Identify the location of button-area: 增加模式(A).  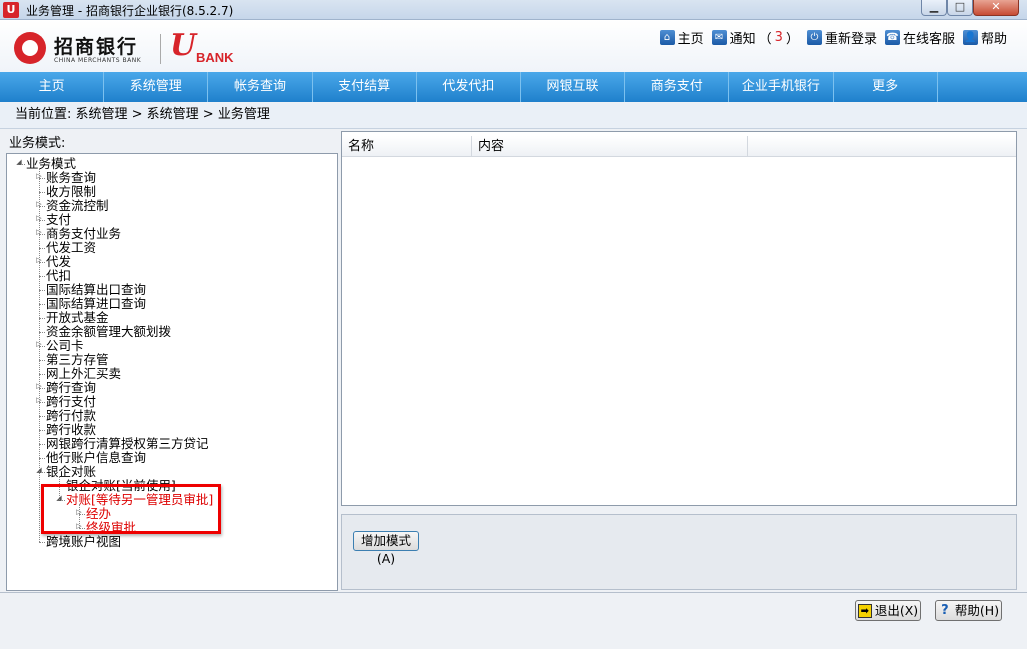
(679, 552).